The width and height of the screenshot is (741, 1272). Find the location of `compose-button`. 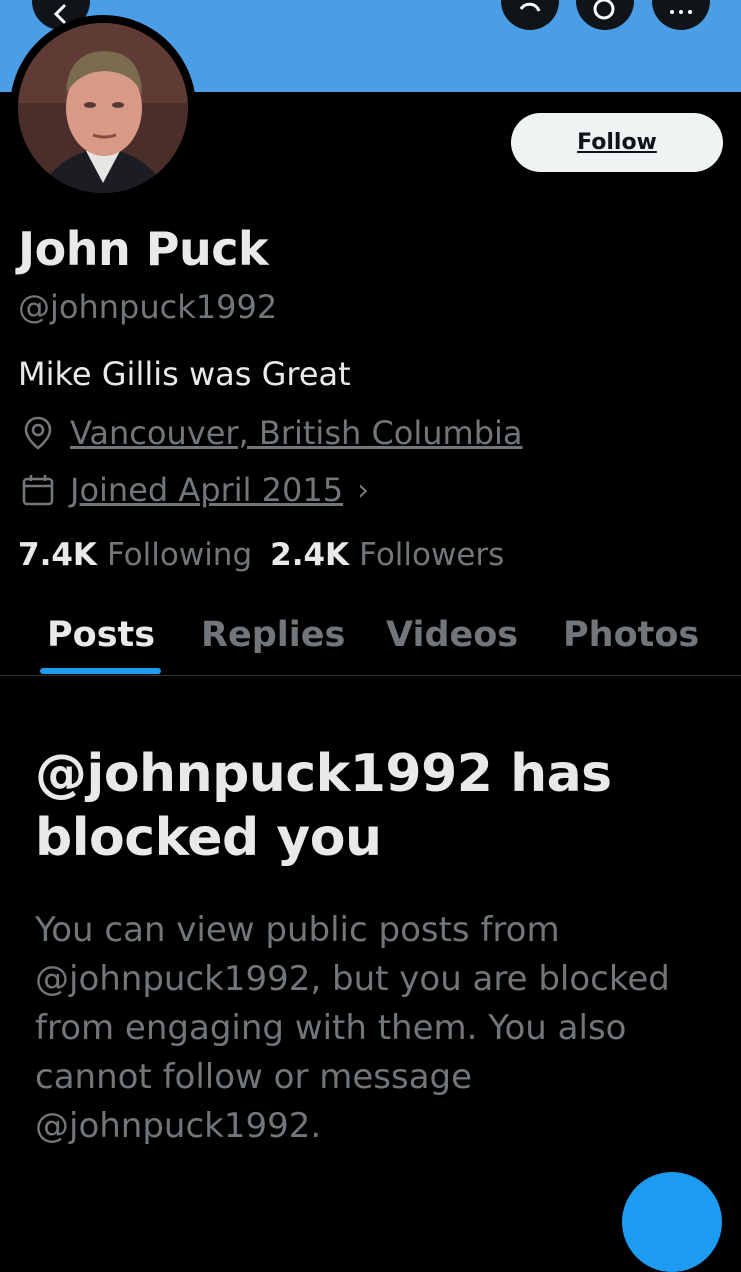

compose-button is located at coordinates (672, 1222).